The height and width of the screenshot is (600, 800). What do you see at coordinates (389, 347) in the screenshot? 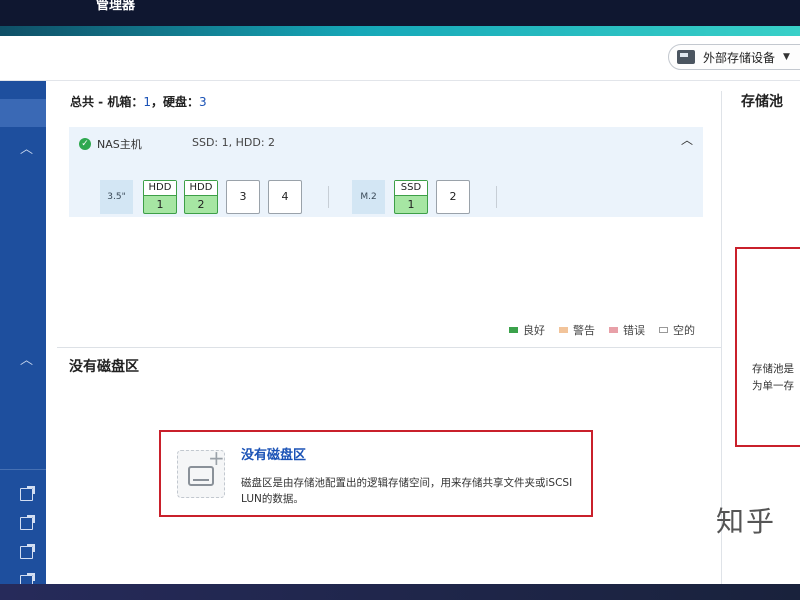
I see `section-divider` at bounding box center [389, 347].